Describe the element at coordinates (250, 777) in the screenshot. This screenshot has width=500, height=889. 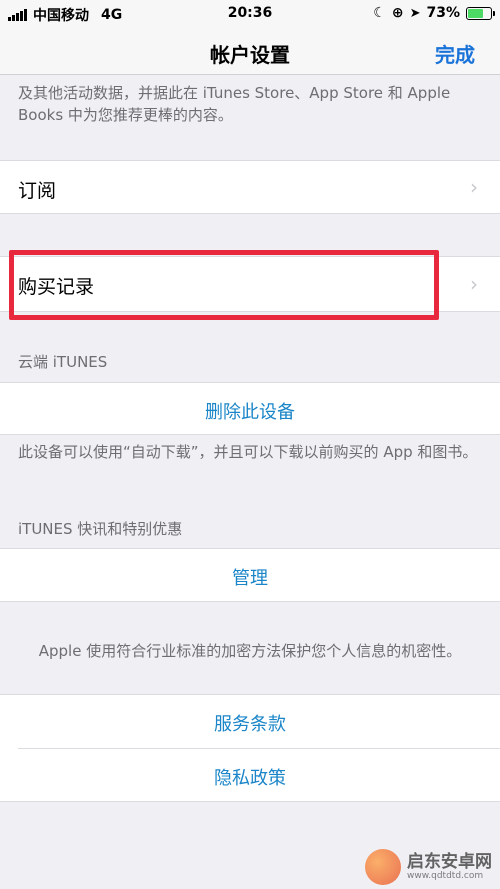
I see `privacy-policy-button: 隐私政策` at that location.